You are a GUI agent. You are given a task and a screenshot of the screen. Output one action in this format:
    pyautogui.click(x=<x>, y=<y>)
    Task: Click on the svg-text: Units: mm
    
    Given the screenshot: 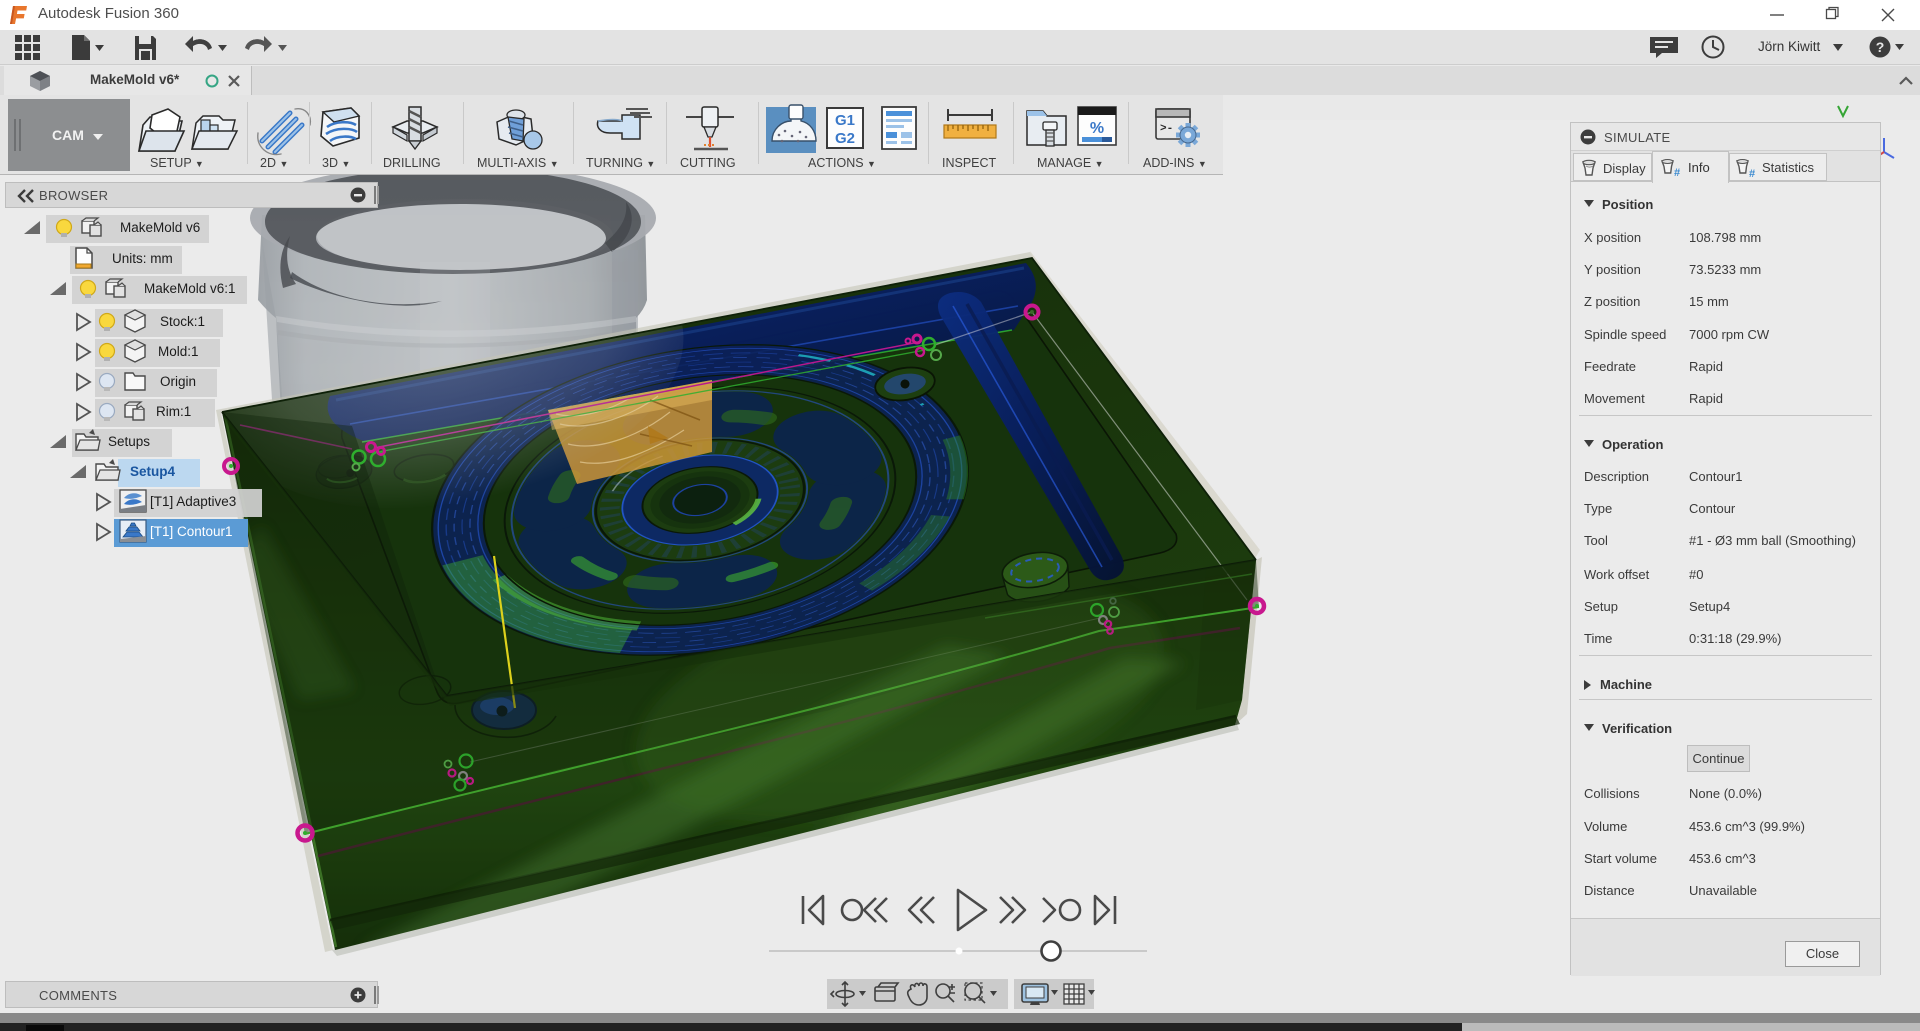 What is the action you would take?
    pyautogui.click(x=142, y=258)
    